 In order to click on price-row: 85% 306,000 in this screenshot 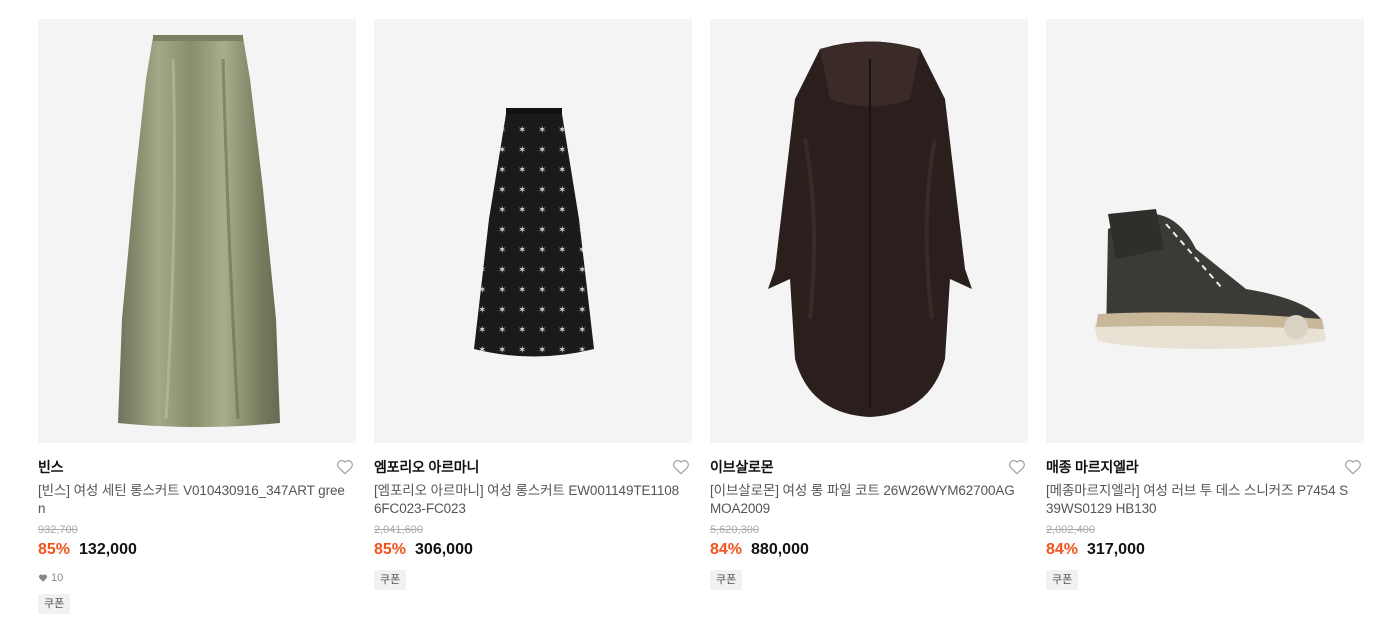, I will do `click(533, 550)`.